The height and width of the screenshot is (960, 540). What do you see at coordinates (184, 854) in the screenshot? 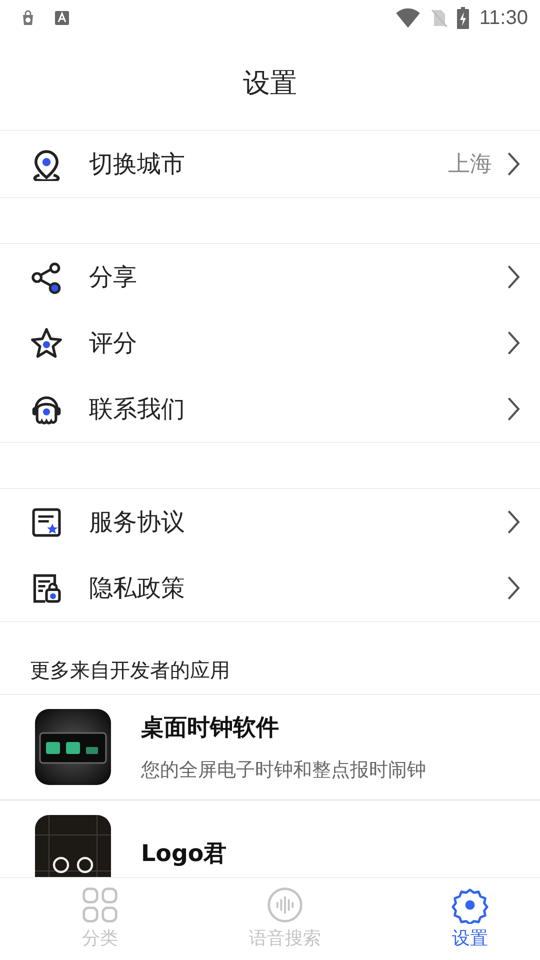
I see `app-name: Logo君` at bounding box center [184, 854].